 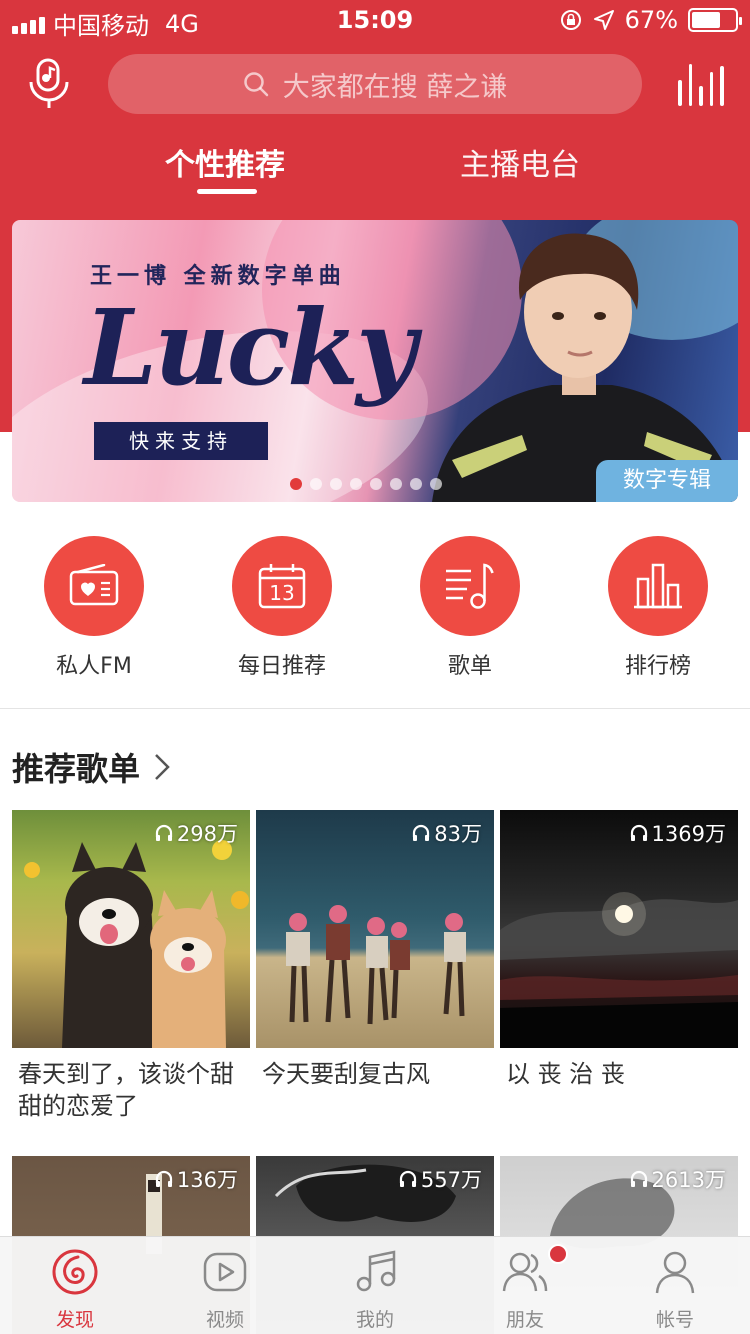 What do you see at coordinates (207, 834) in the screenshot?
I see `play-count-value: 298万` at bounding box center [207, 834].